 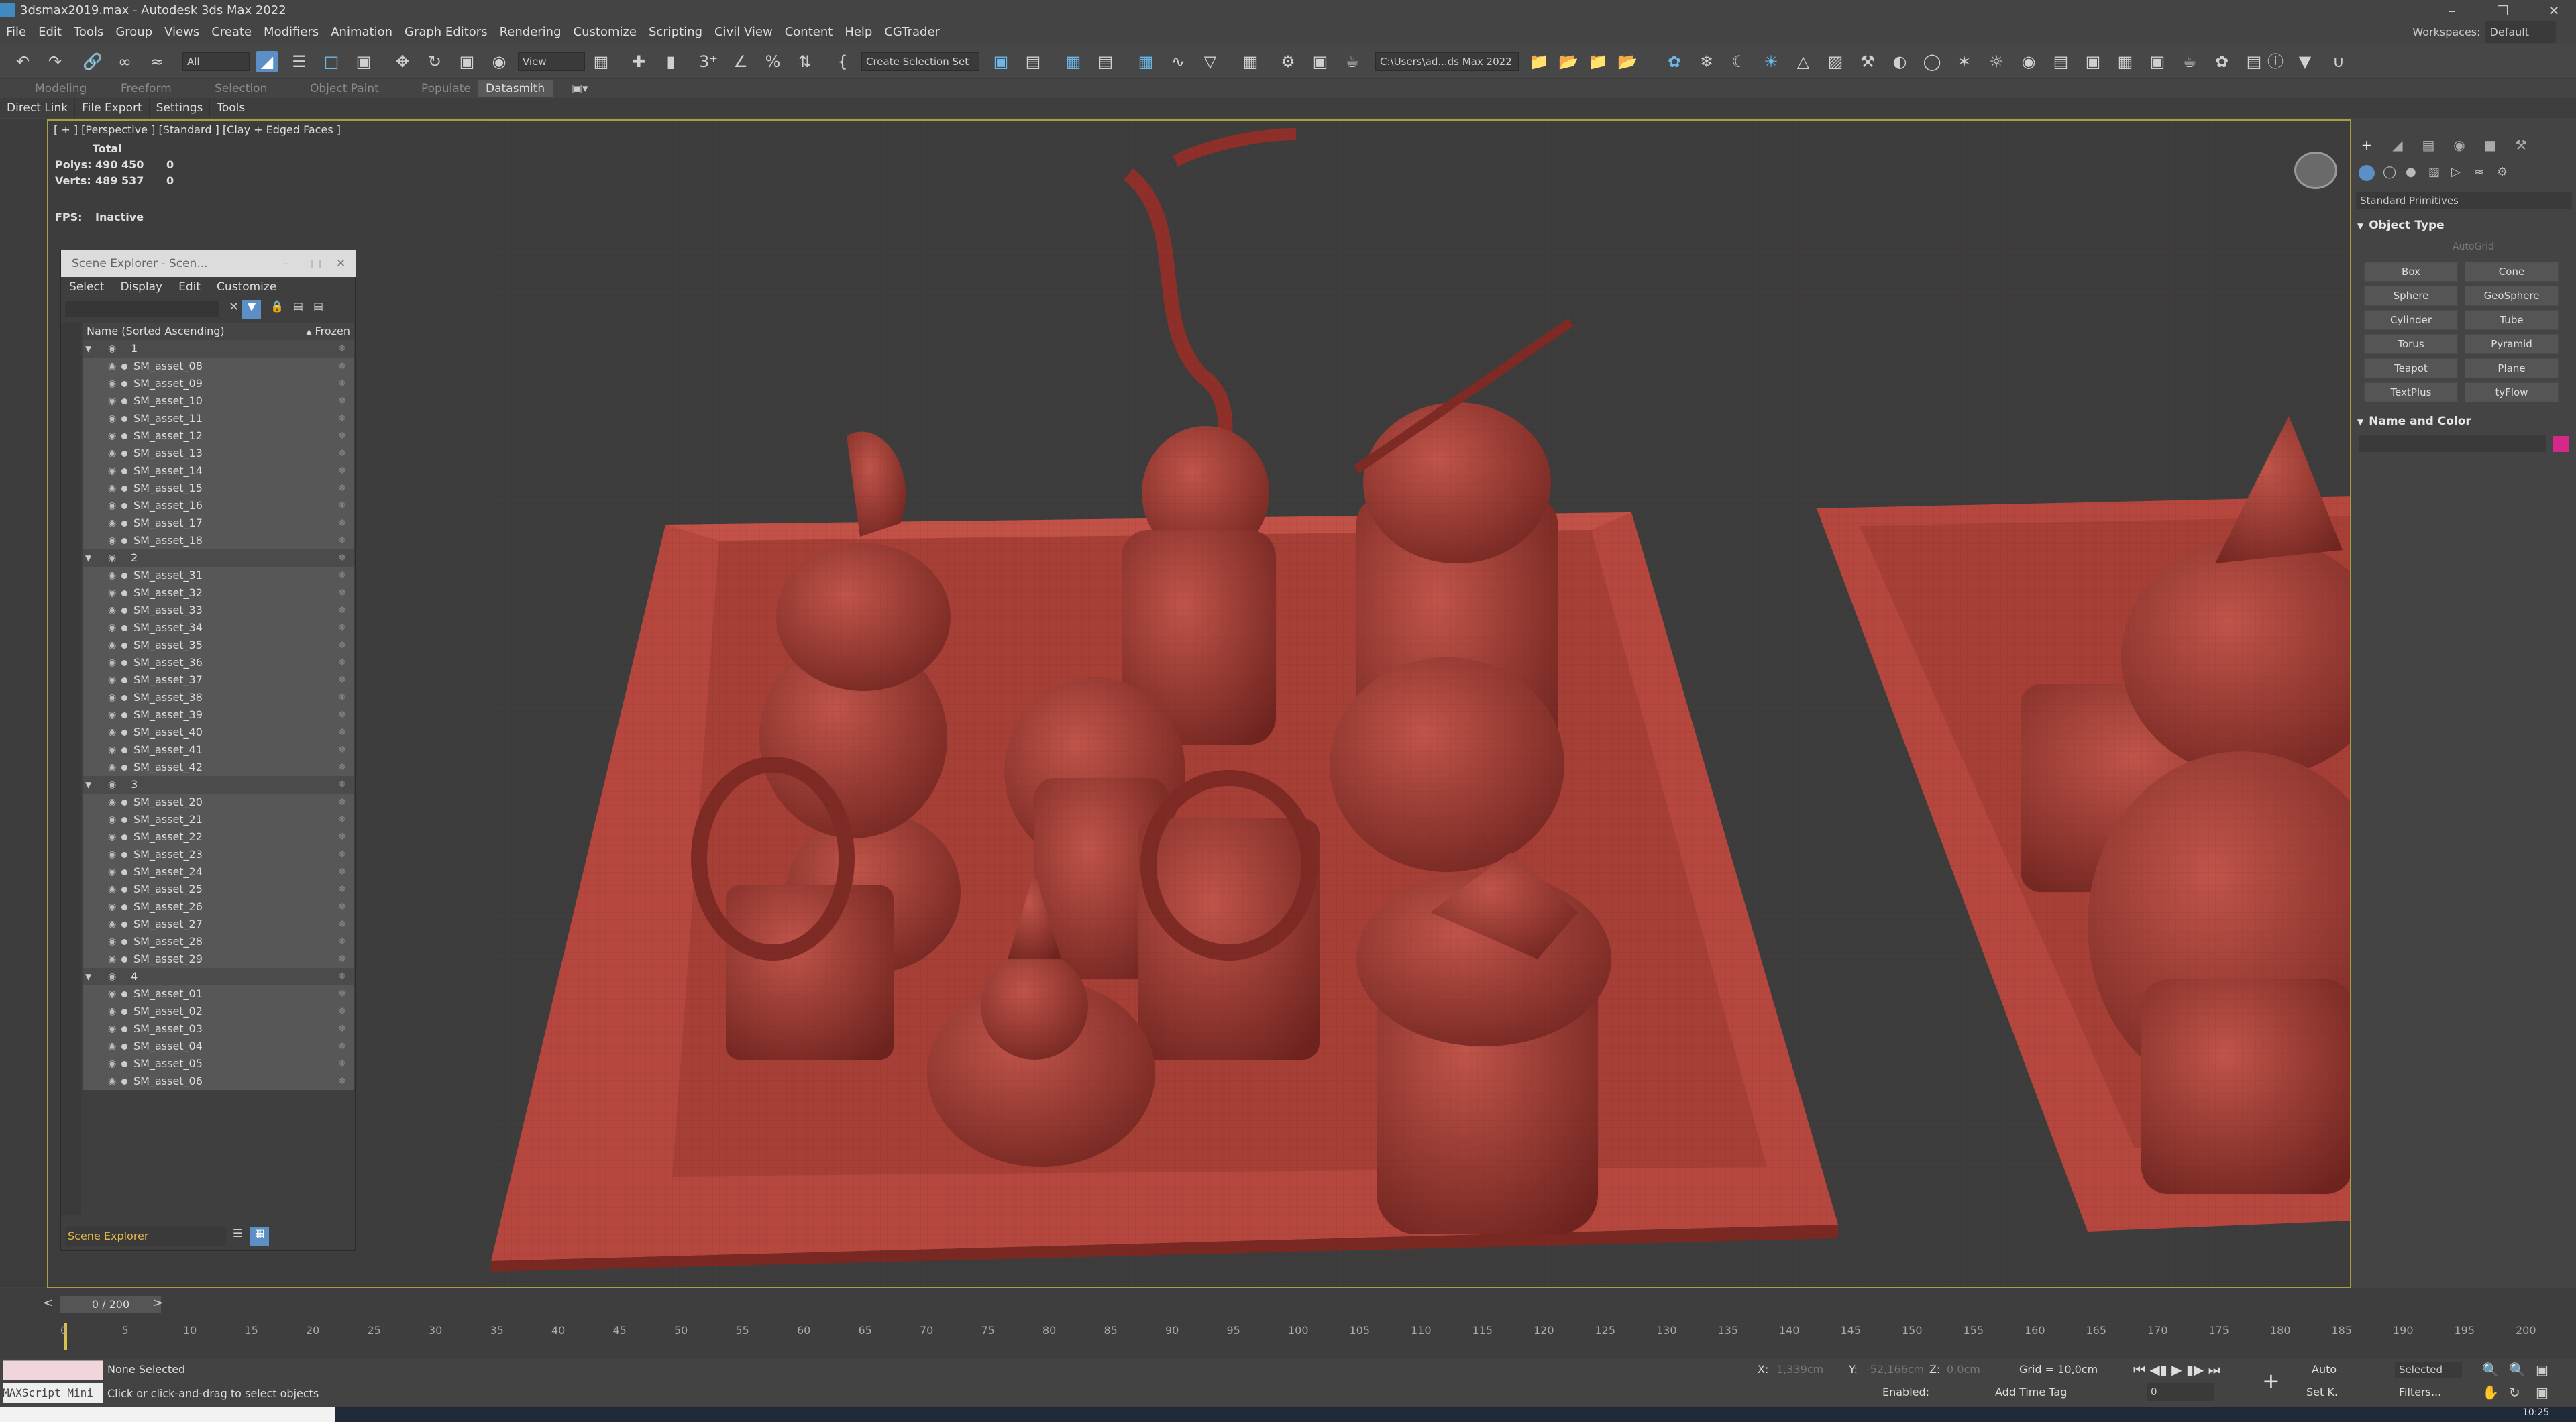 I want to click on cone-button: Cone, so click(x=2512, y=272).